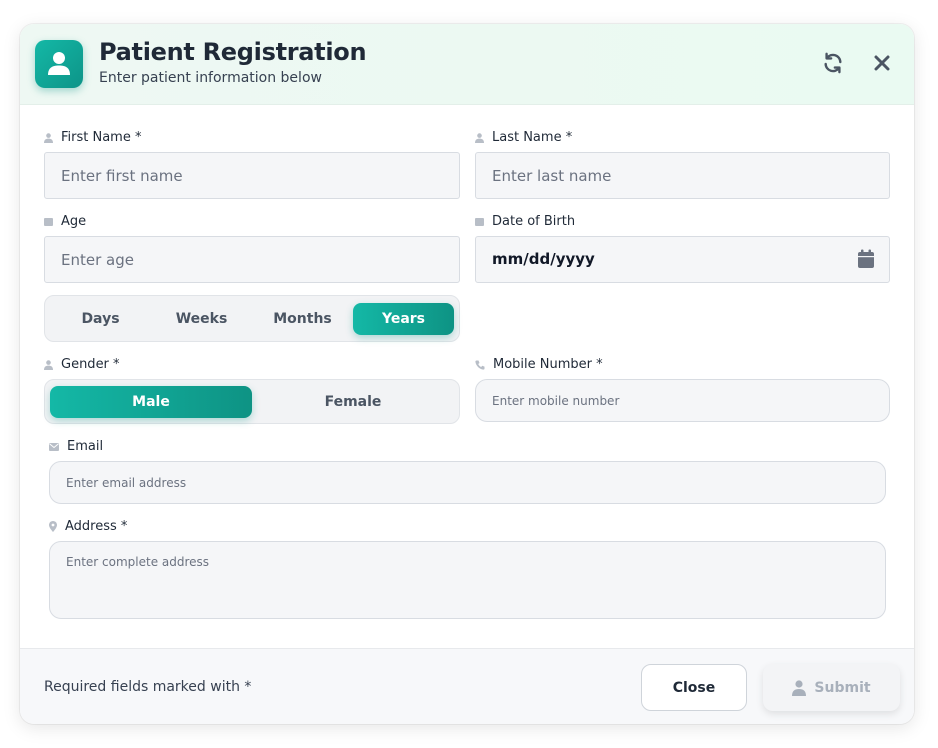 Image resolution: width=938 pixels, height=748 pixels. I want to click on close-button: Close, so click(694, 687).